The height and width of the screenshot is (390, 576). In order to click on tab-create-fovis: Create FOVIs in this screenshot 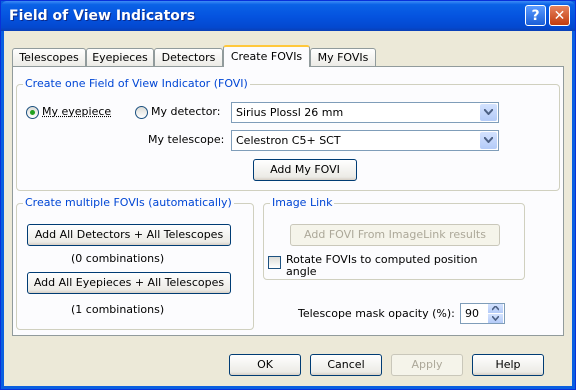, I will do `click(266, 56)`.